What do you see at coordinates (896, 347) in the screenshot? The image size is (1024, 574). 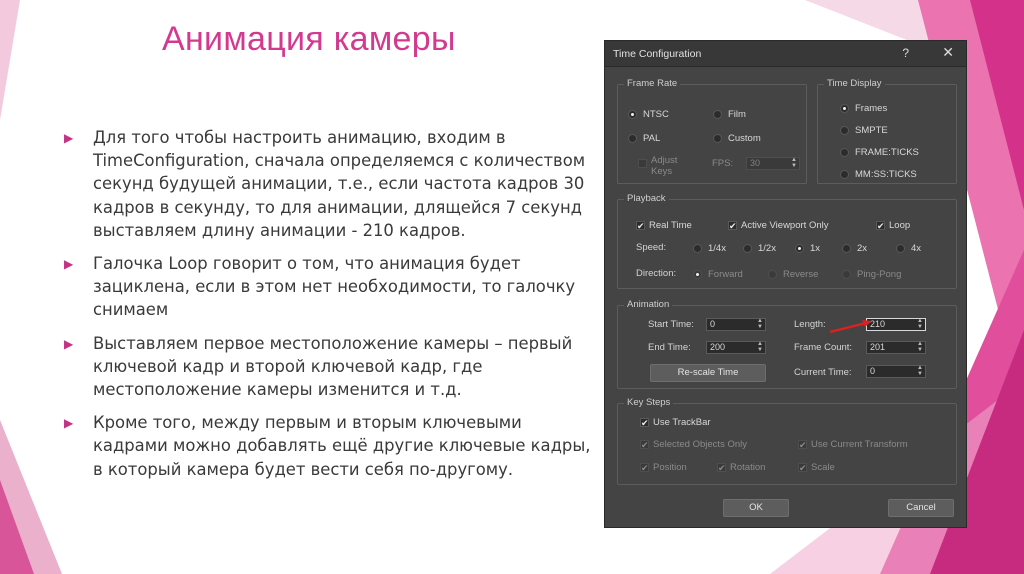 I see `frame-count-spinner: 201 ▲ ▼` at bounding box center [896, 347].